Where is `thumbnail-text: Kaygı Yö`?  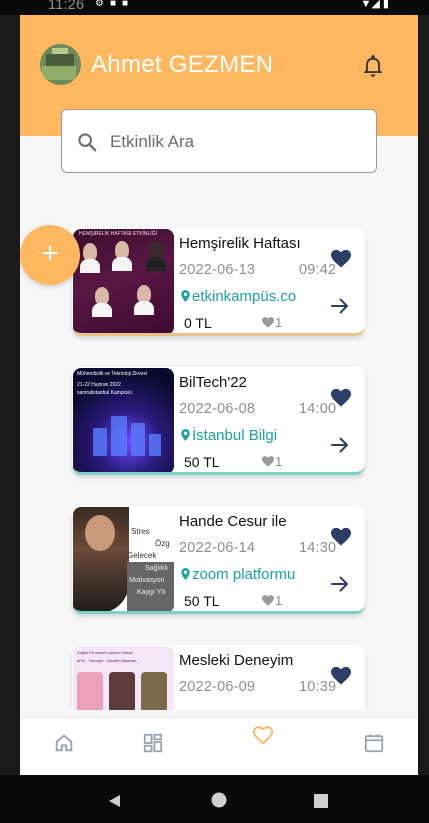
thumbnail-text: Kaygı Yö is located at coordinates (151, 592).